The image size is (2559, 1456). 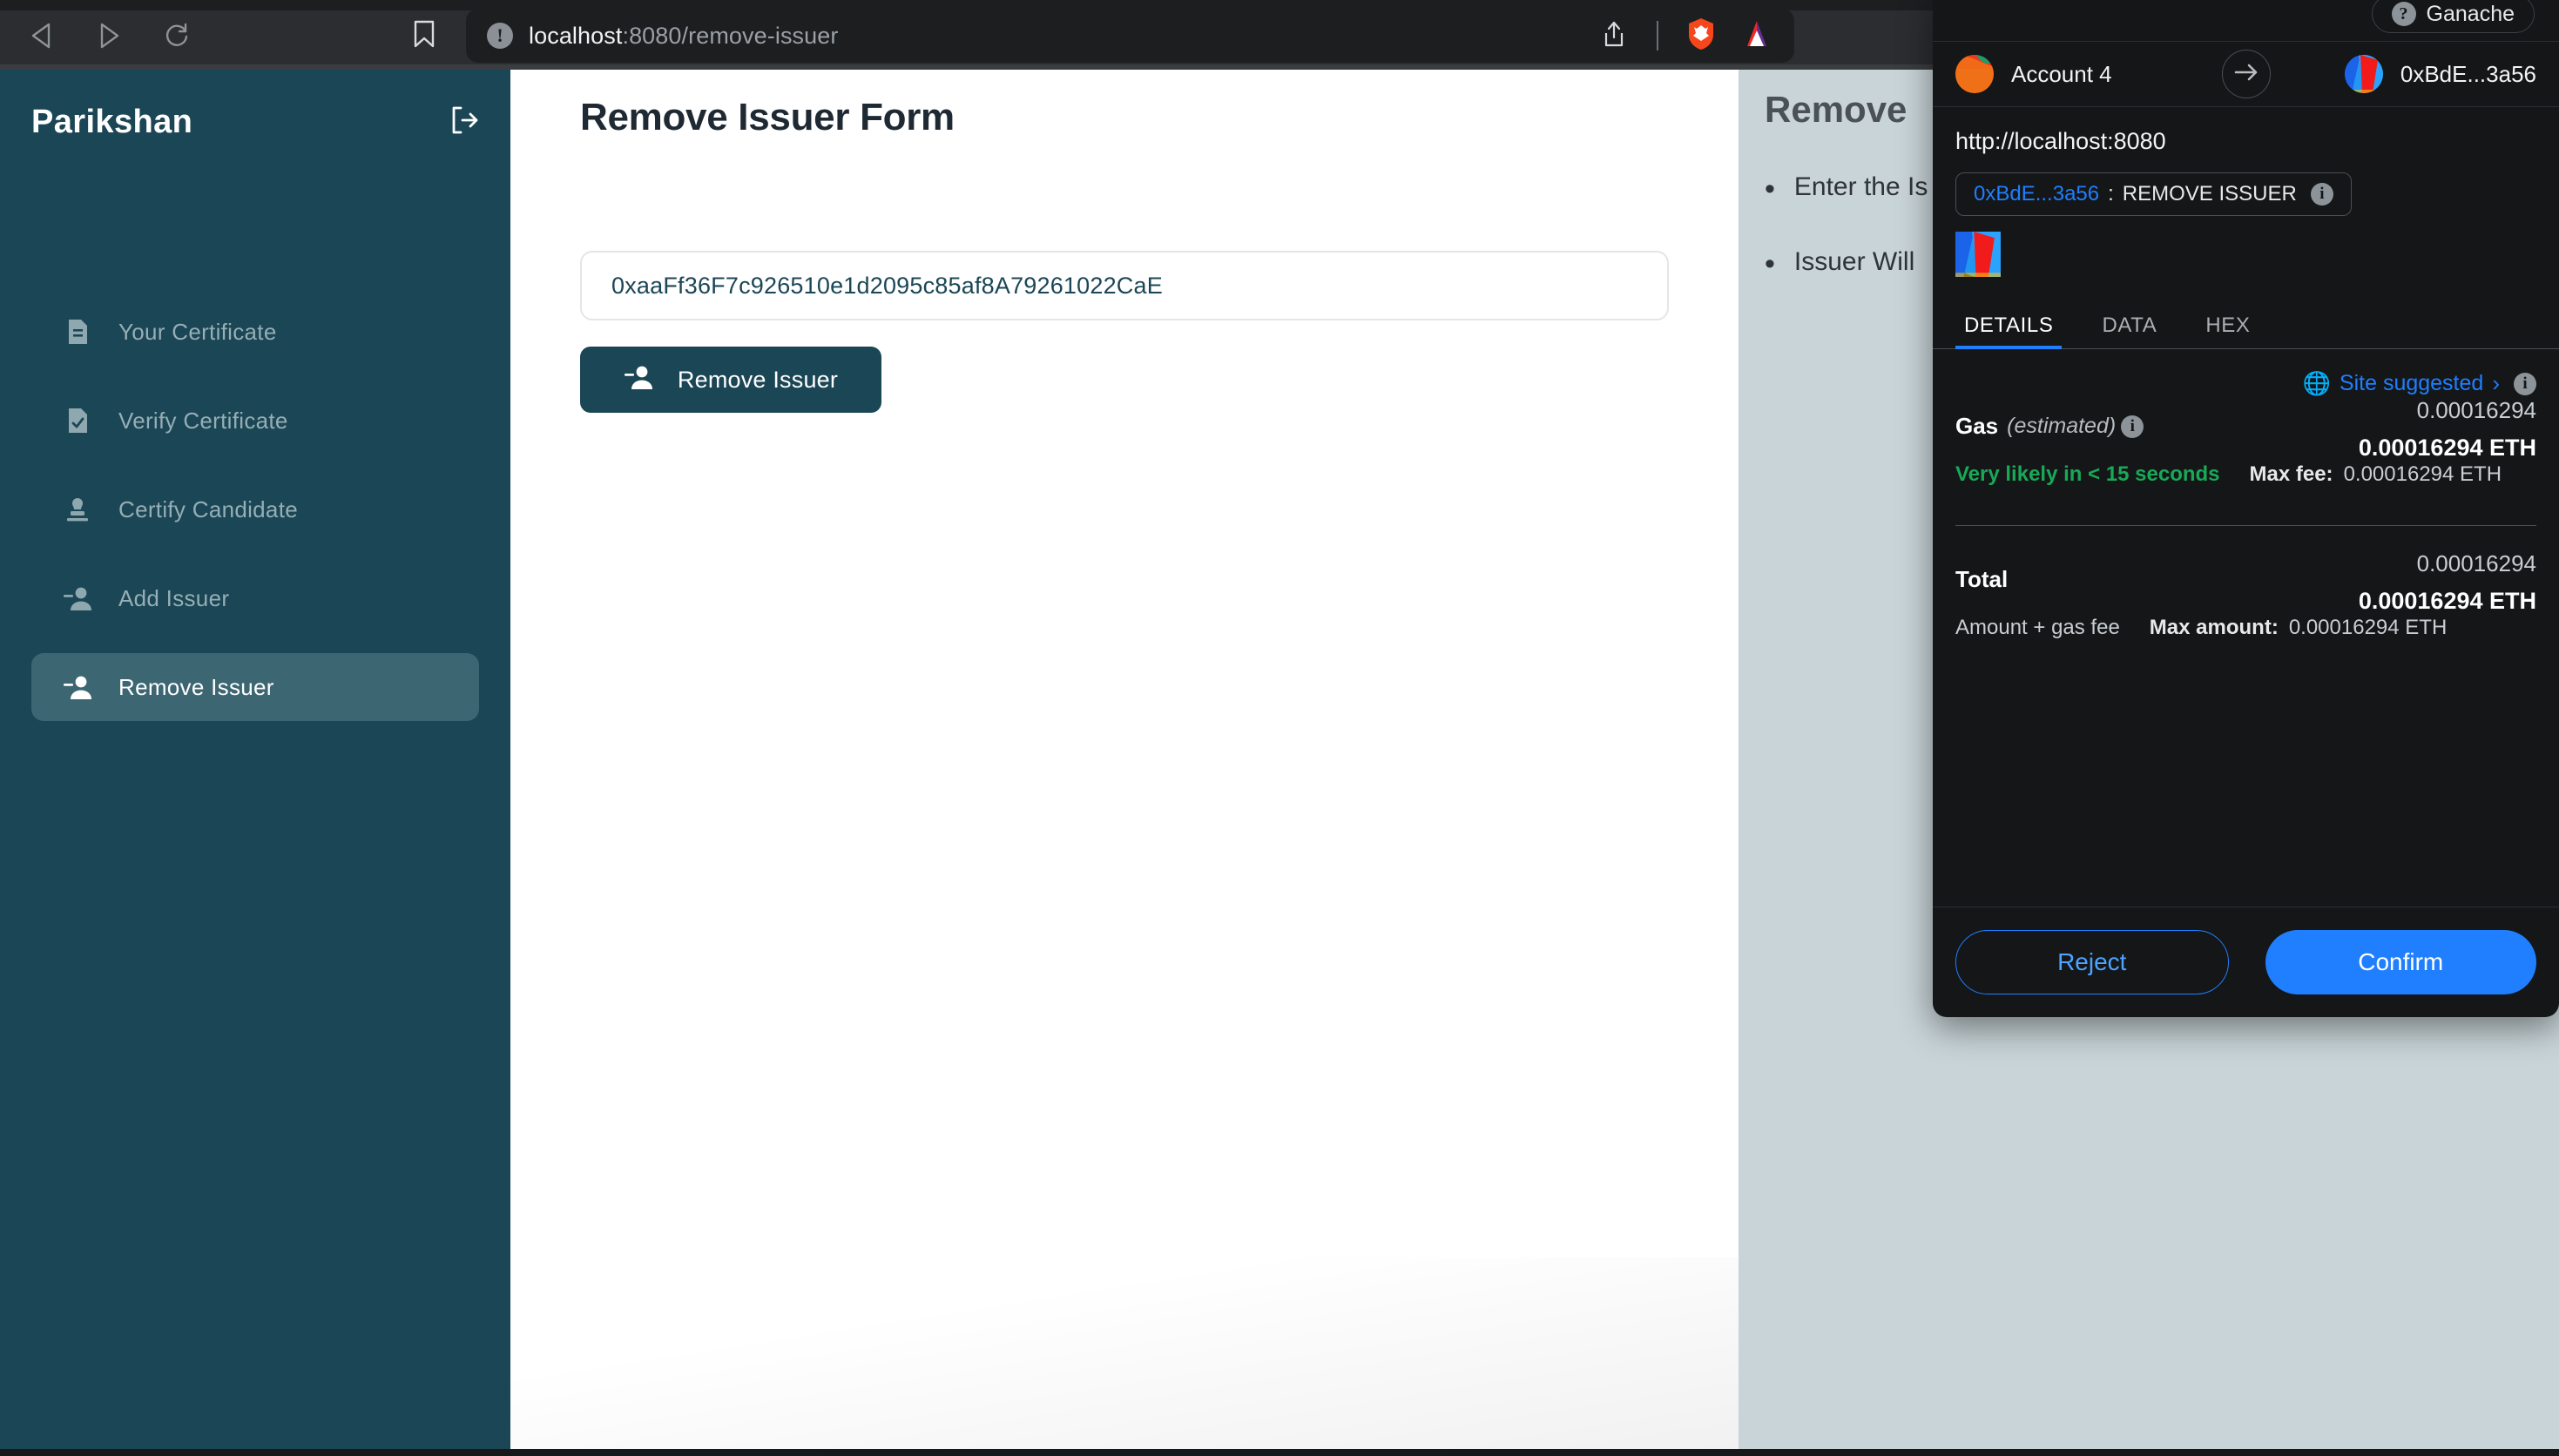 What do you see at coordinates (1836, 109) in the screenshot?
I see `info-panel-title: Remove` at bounding box center [1836, 109].